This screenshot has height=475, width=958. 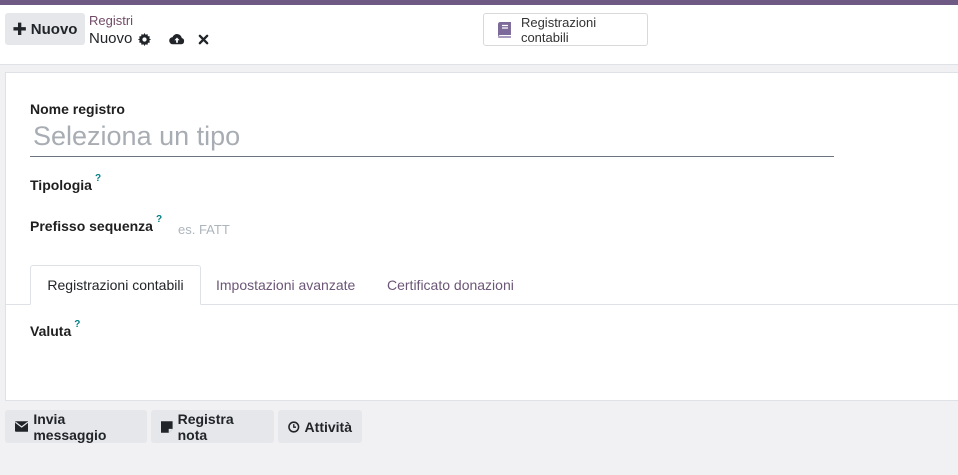 I want to click on envelope-icon, so click(x=22, y=426).